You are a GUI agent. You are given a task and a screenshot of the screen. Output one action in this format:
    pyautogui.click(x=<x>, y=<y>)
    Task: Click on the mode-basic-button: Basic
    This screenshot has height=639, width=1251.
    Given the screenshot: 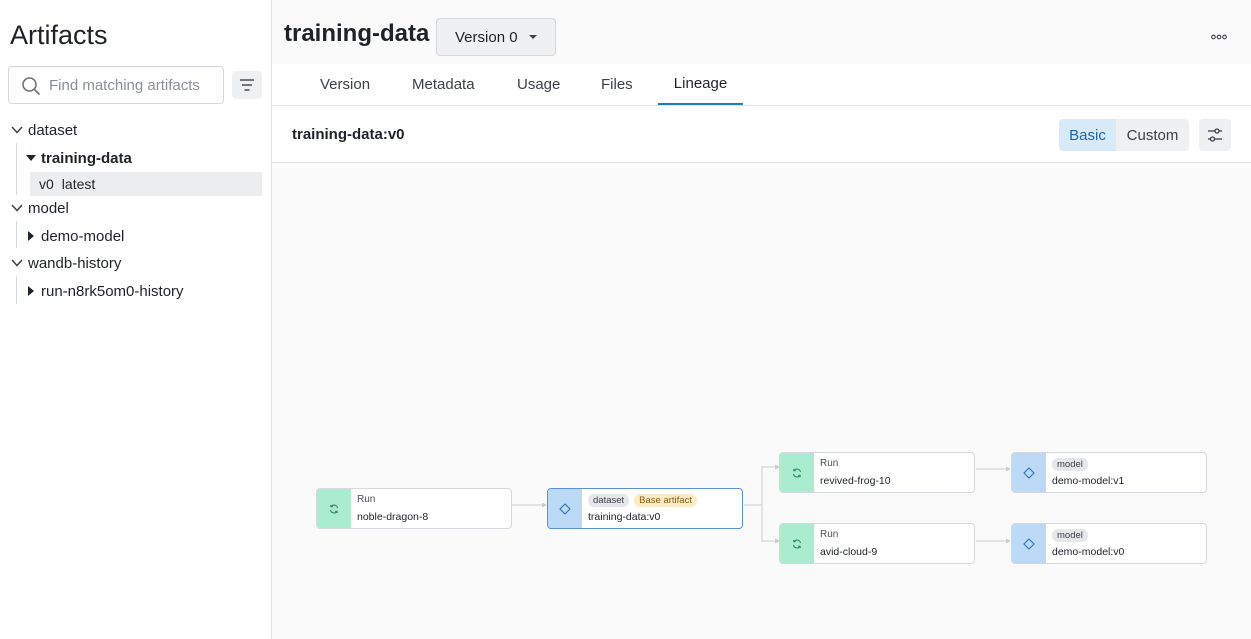 What is the action you would take?
    pyautogui.click(x=1087, y=135)
    